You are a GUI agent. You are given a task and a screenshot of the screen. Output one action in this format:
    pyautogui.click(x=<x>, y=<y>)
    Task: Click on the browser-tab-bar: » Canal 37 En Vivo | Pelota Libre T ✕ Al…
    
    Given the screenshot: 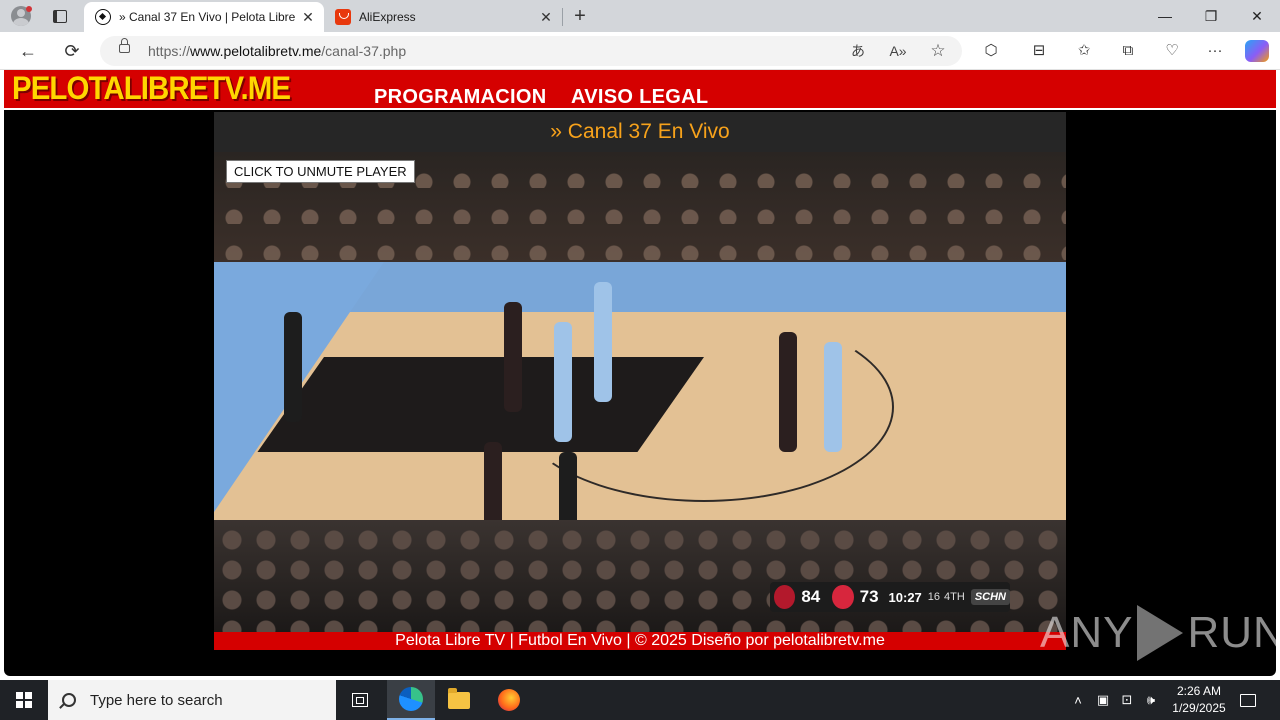 What is the action you would take?
    pyautogui.click(x=640, y=16)
    